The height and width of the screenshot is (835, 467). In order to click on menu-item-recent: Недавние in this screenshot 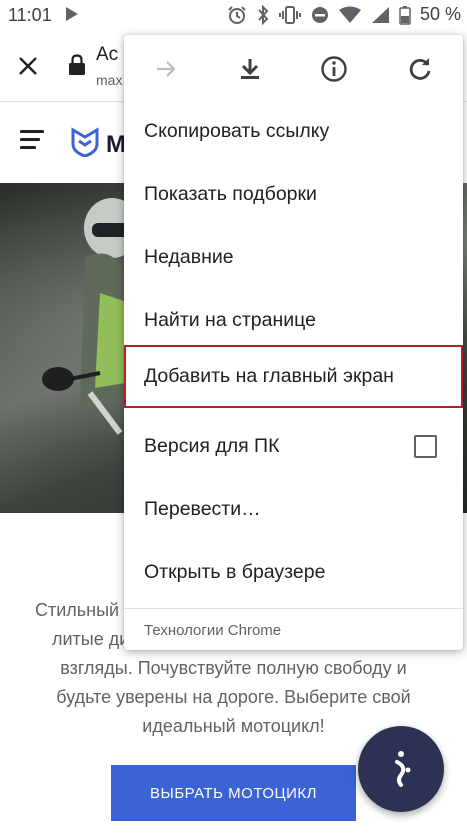, I will do `click(293, 257)`.